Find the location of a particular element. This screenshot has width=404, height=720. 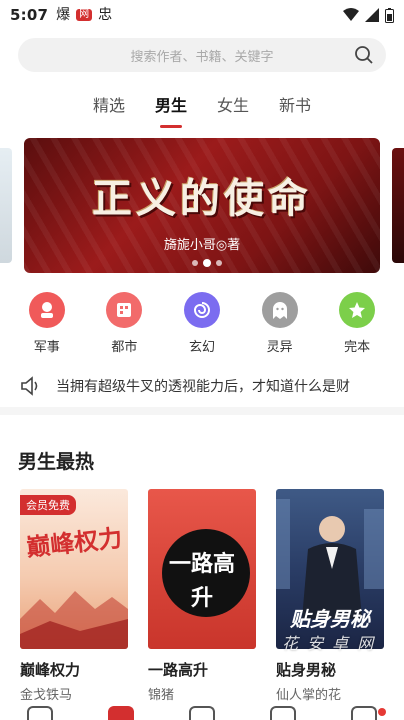

bug-icon: 忠 is located at coordinates (105, 15).